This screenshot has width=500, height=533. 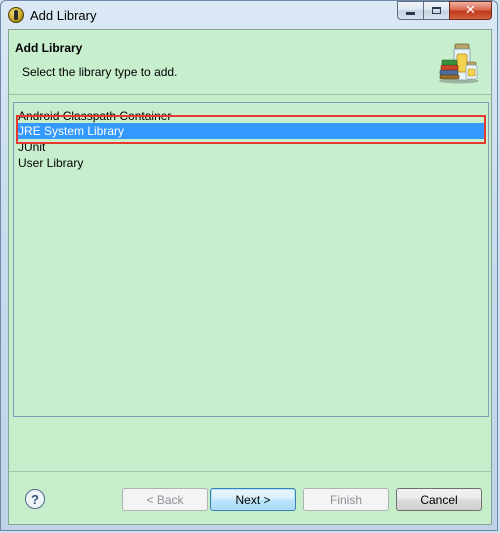 What do you see at coordinates (250, 116) in the screenshot?
I see `list-item-android-classpath-container: Android Classpath Container` at bounding box center [250, 116].